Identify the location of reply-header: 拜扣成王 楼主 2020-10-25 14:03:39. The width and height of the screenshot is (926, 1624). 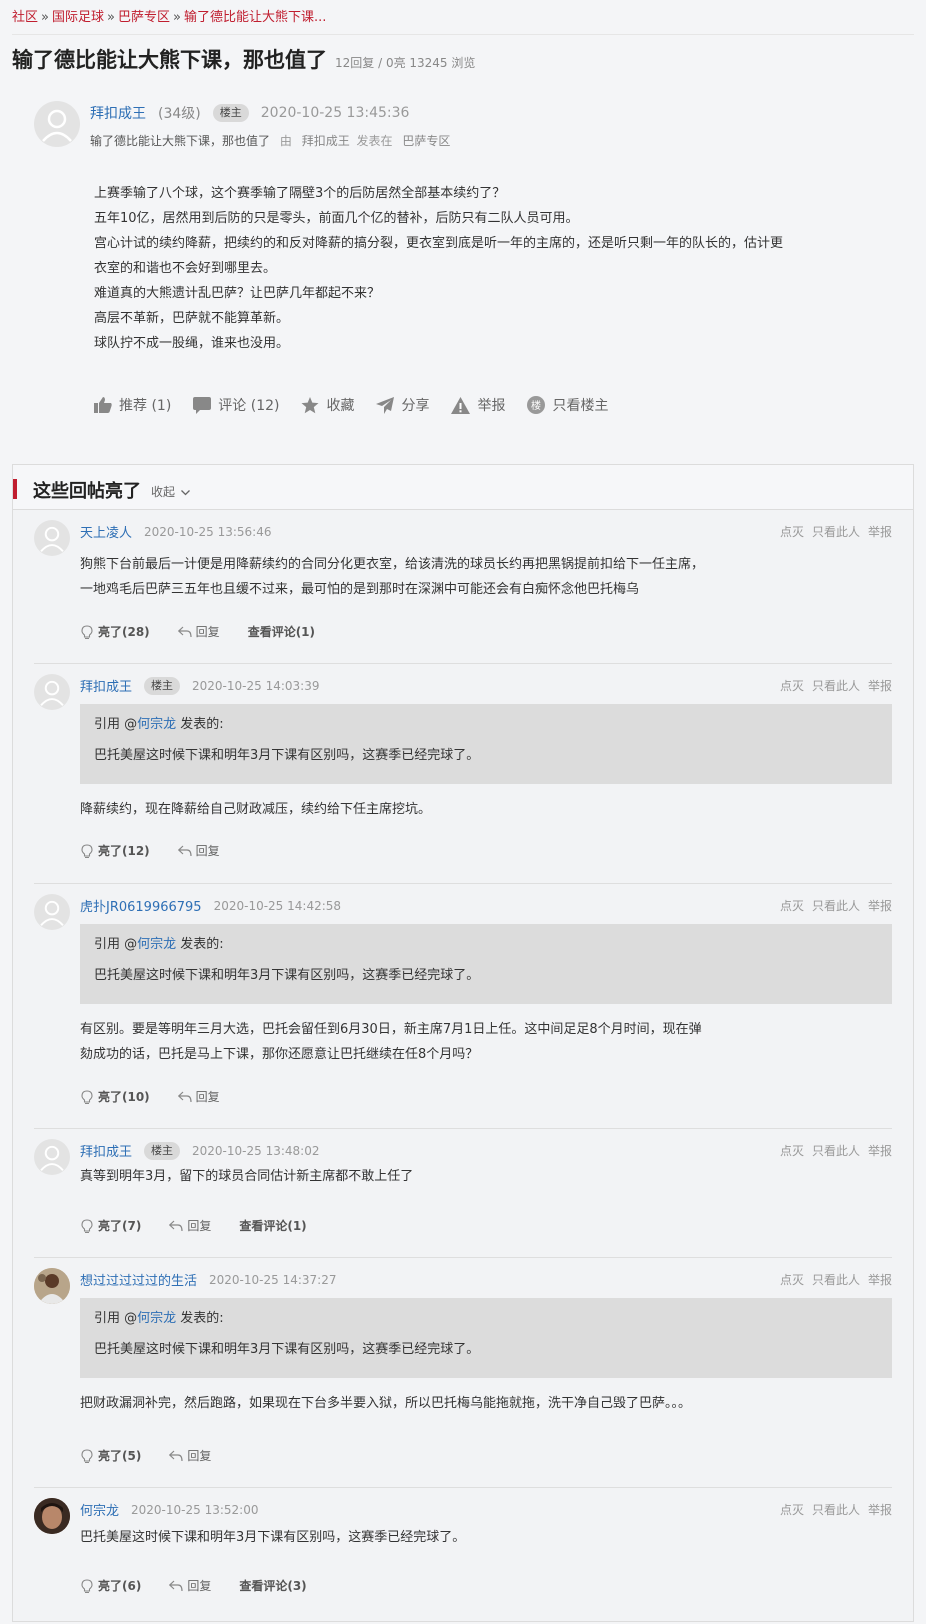
(199, 685).